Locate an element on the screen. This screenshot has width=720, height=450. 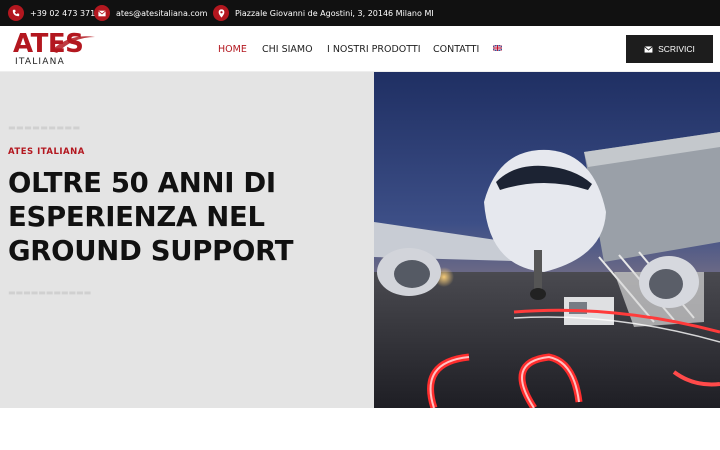
nav-chi-siamo: CHI SIAMO is located at coordinates (287, 49).